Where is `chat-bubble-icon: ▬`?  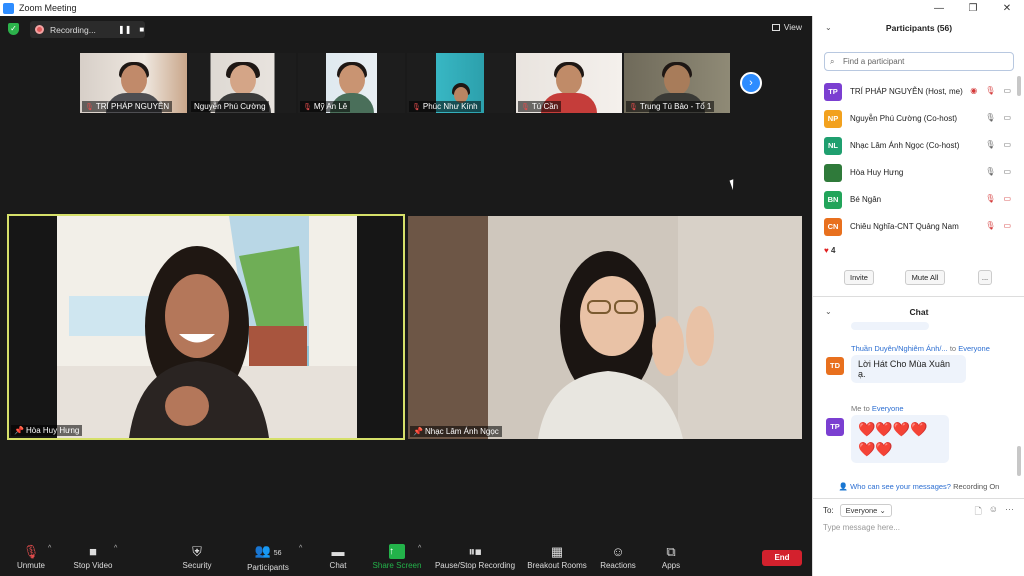 chat-bubble-icon: ▬ is located at coordinates (338, 551).